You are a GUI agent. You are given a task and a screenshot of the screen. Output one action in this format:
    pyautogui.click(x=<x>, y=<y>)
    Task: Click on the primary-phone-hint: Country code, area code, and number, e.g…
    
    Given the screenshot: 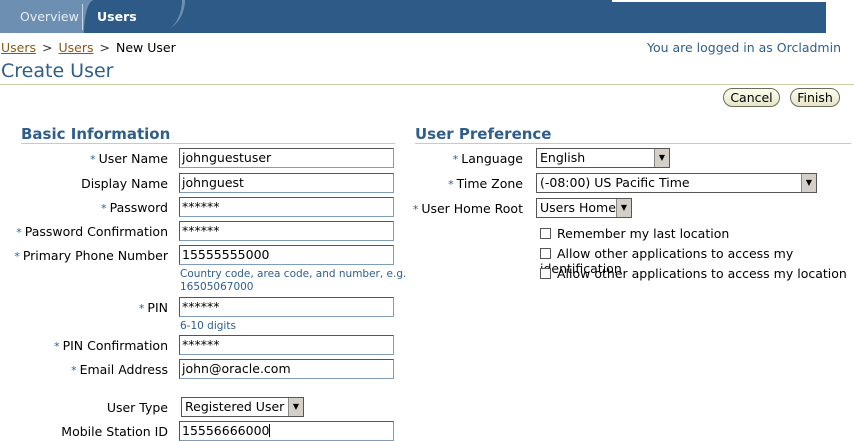 What is the action you would take?
    pyautogui.click(x=293, y=281)
    